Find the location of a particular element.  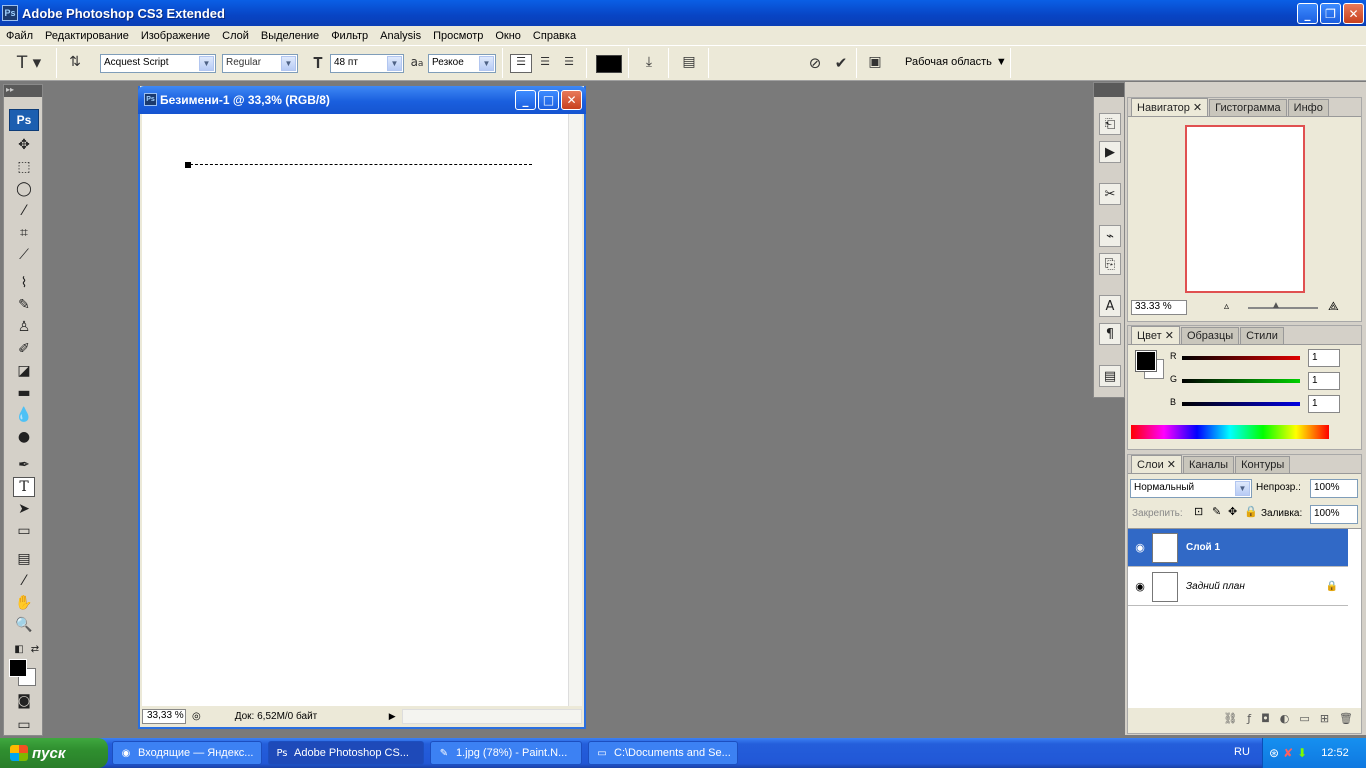

vertical-scrollbar is located at coordinates (575, 410).